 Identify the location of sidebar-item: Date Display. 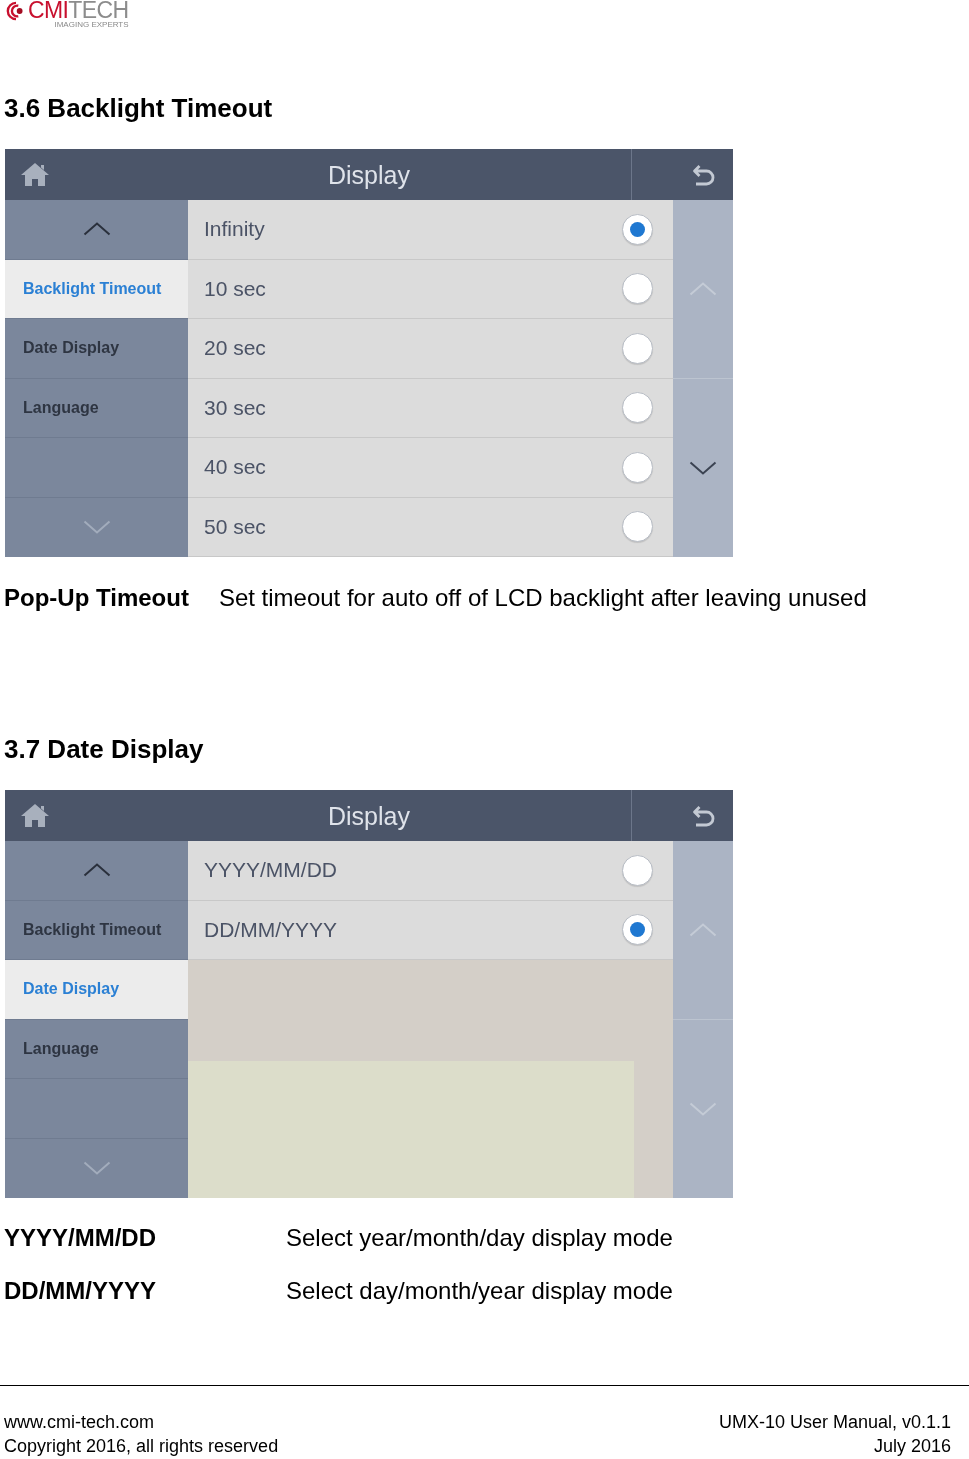
(96, 990).